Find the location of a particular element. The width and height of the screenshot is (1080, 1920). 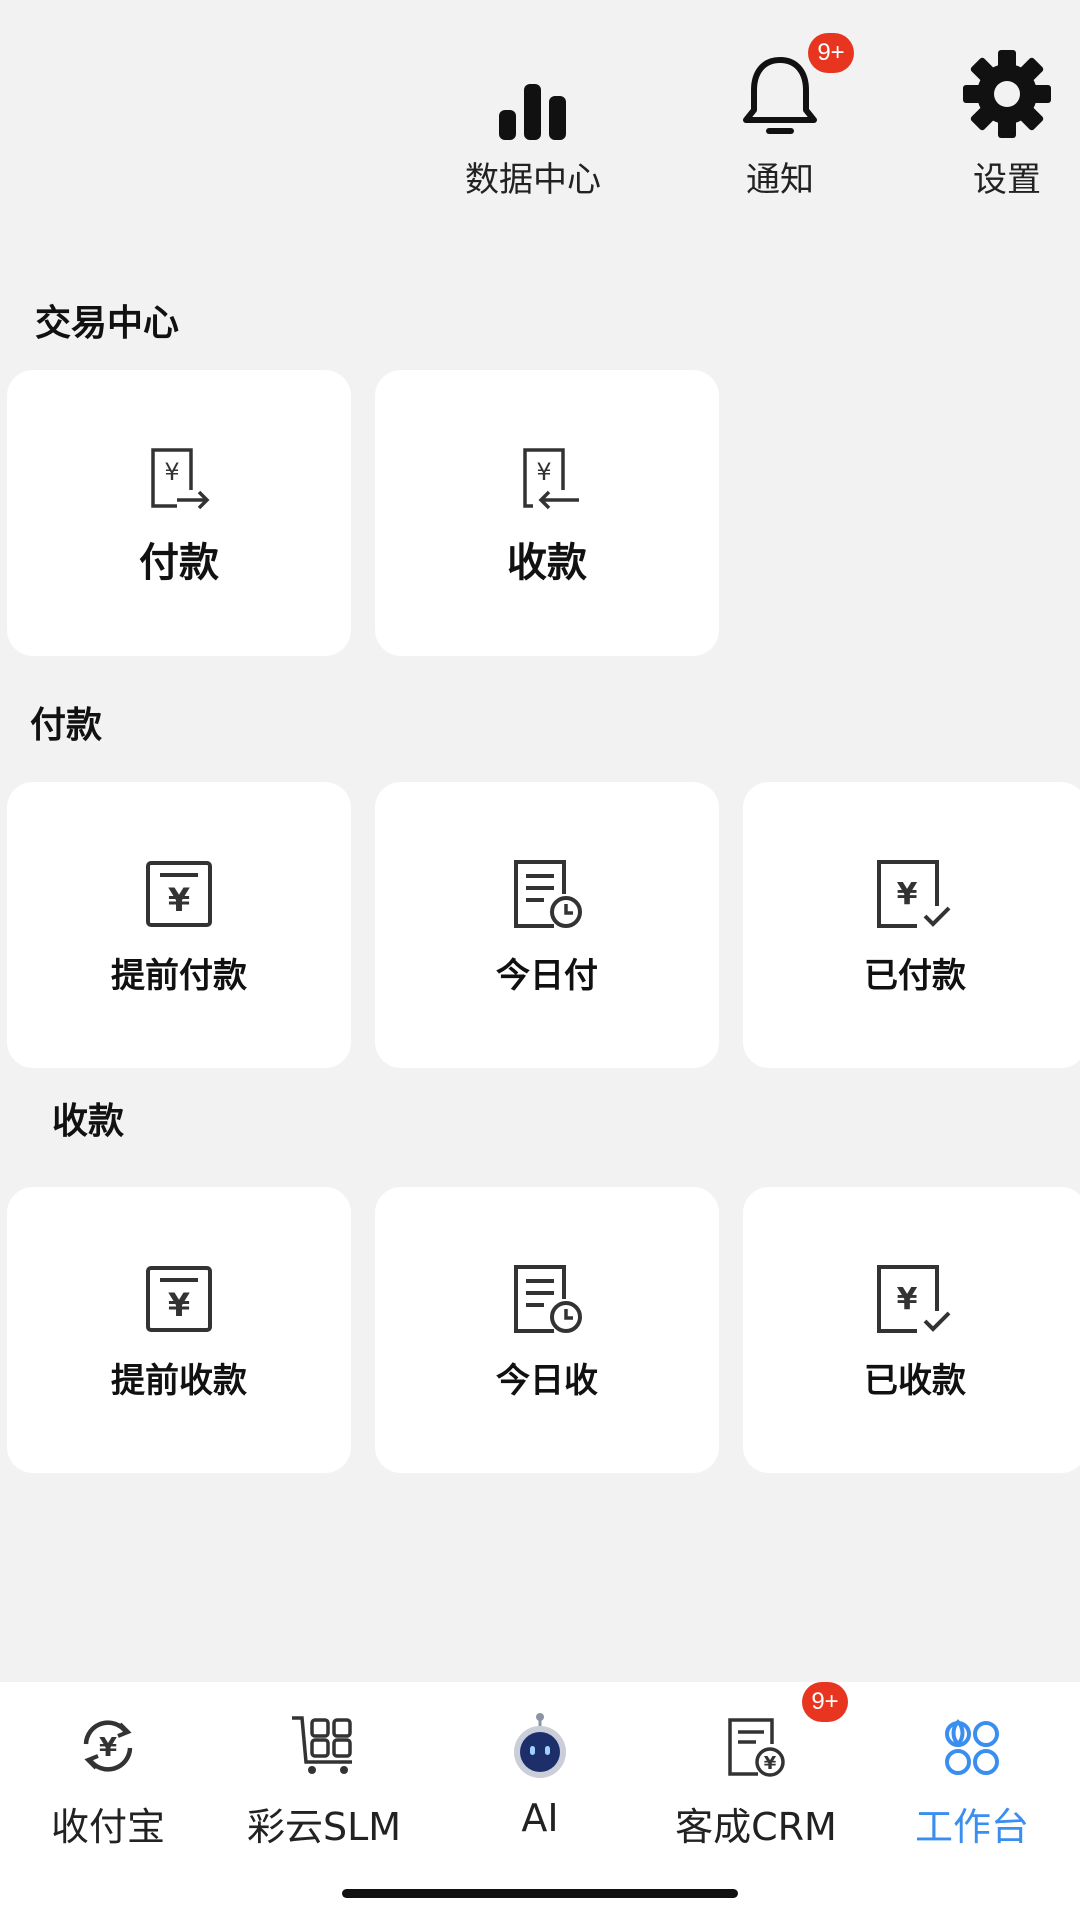

receive-card: ¥ 收款 is located at coordinates (547, 513).